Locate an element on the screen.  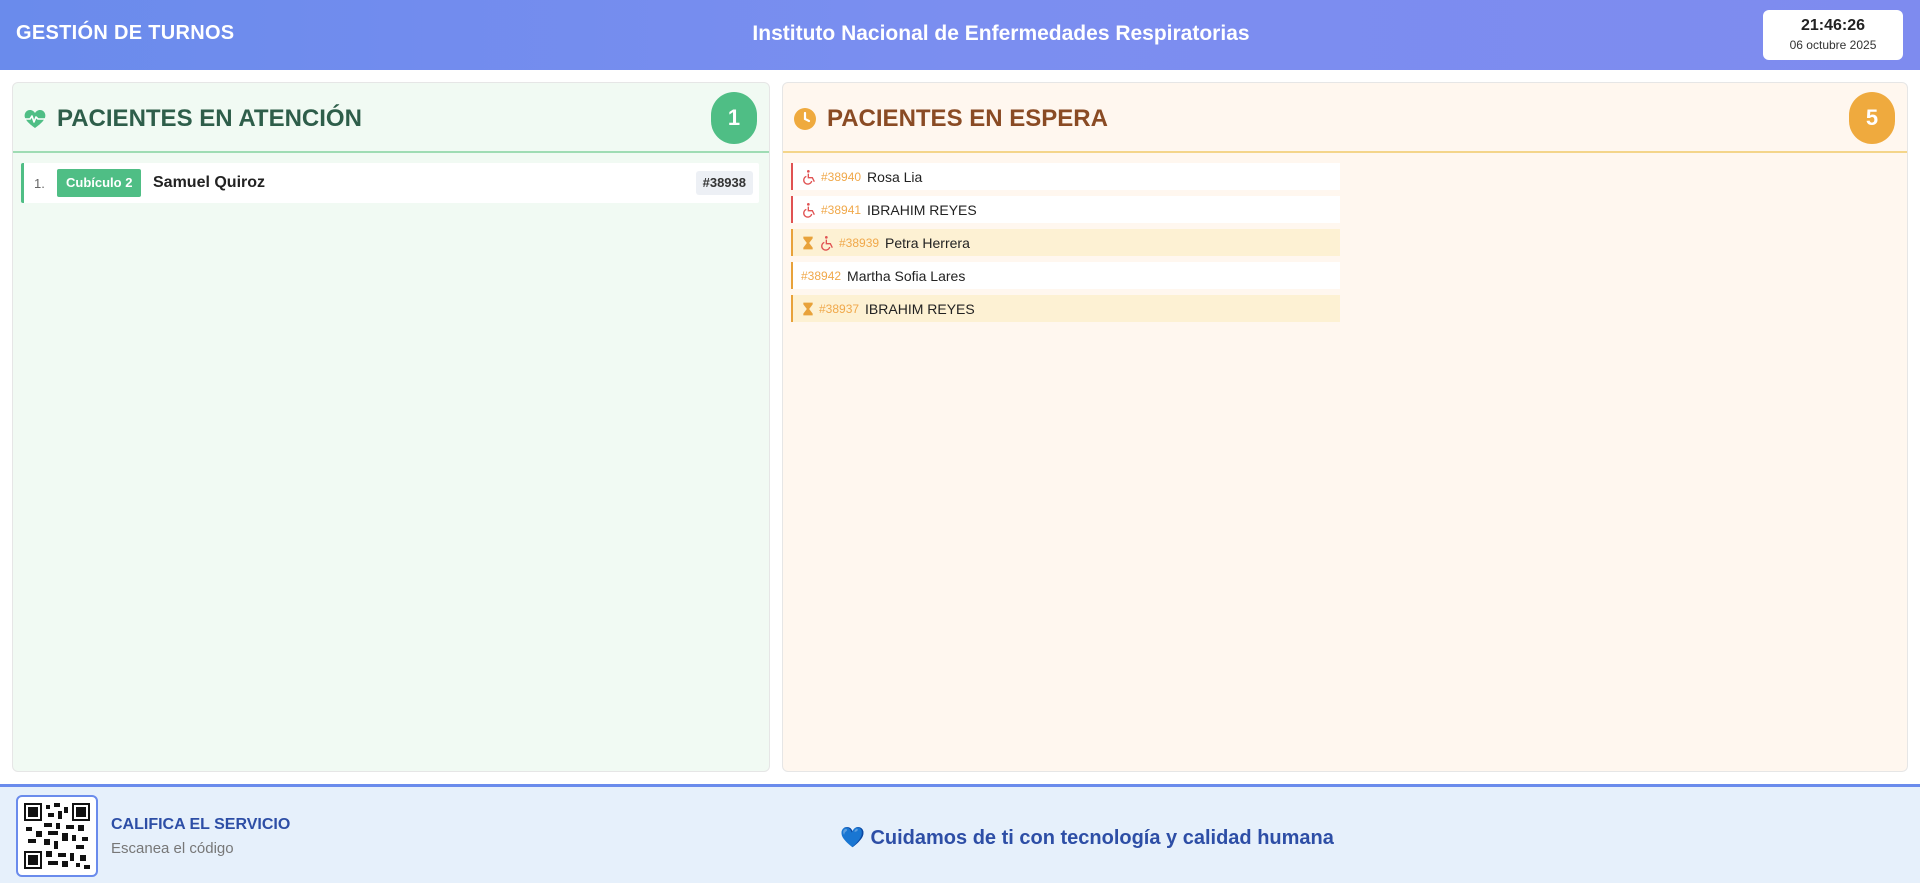
waiting-item: #38940 Rosa Lia is located at coordinates (1065, 176).